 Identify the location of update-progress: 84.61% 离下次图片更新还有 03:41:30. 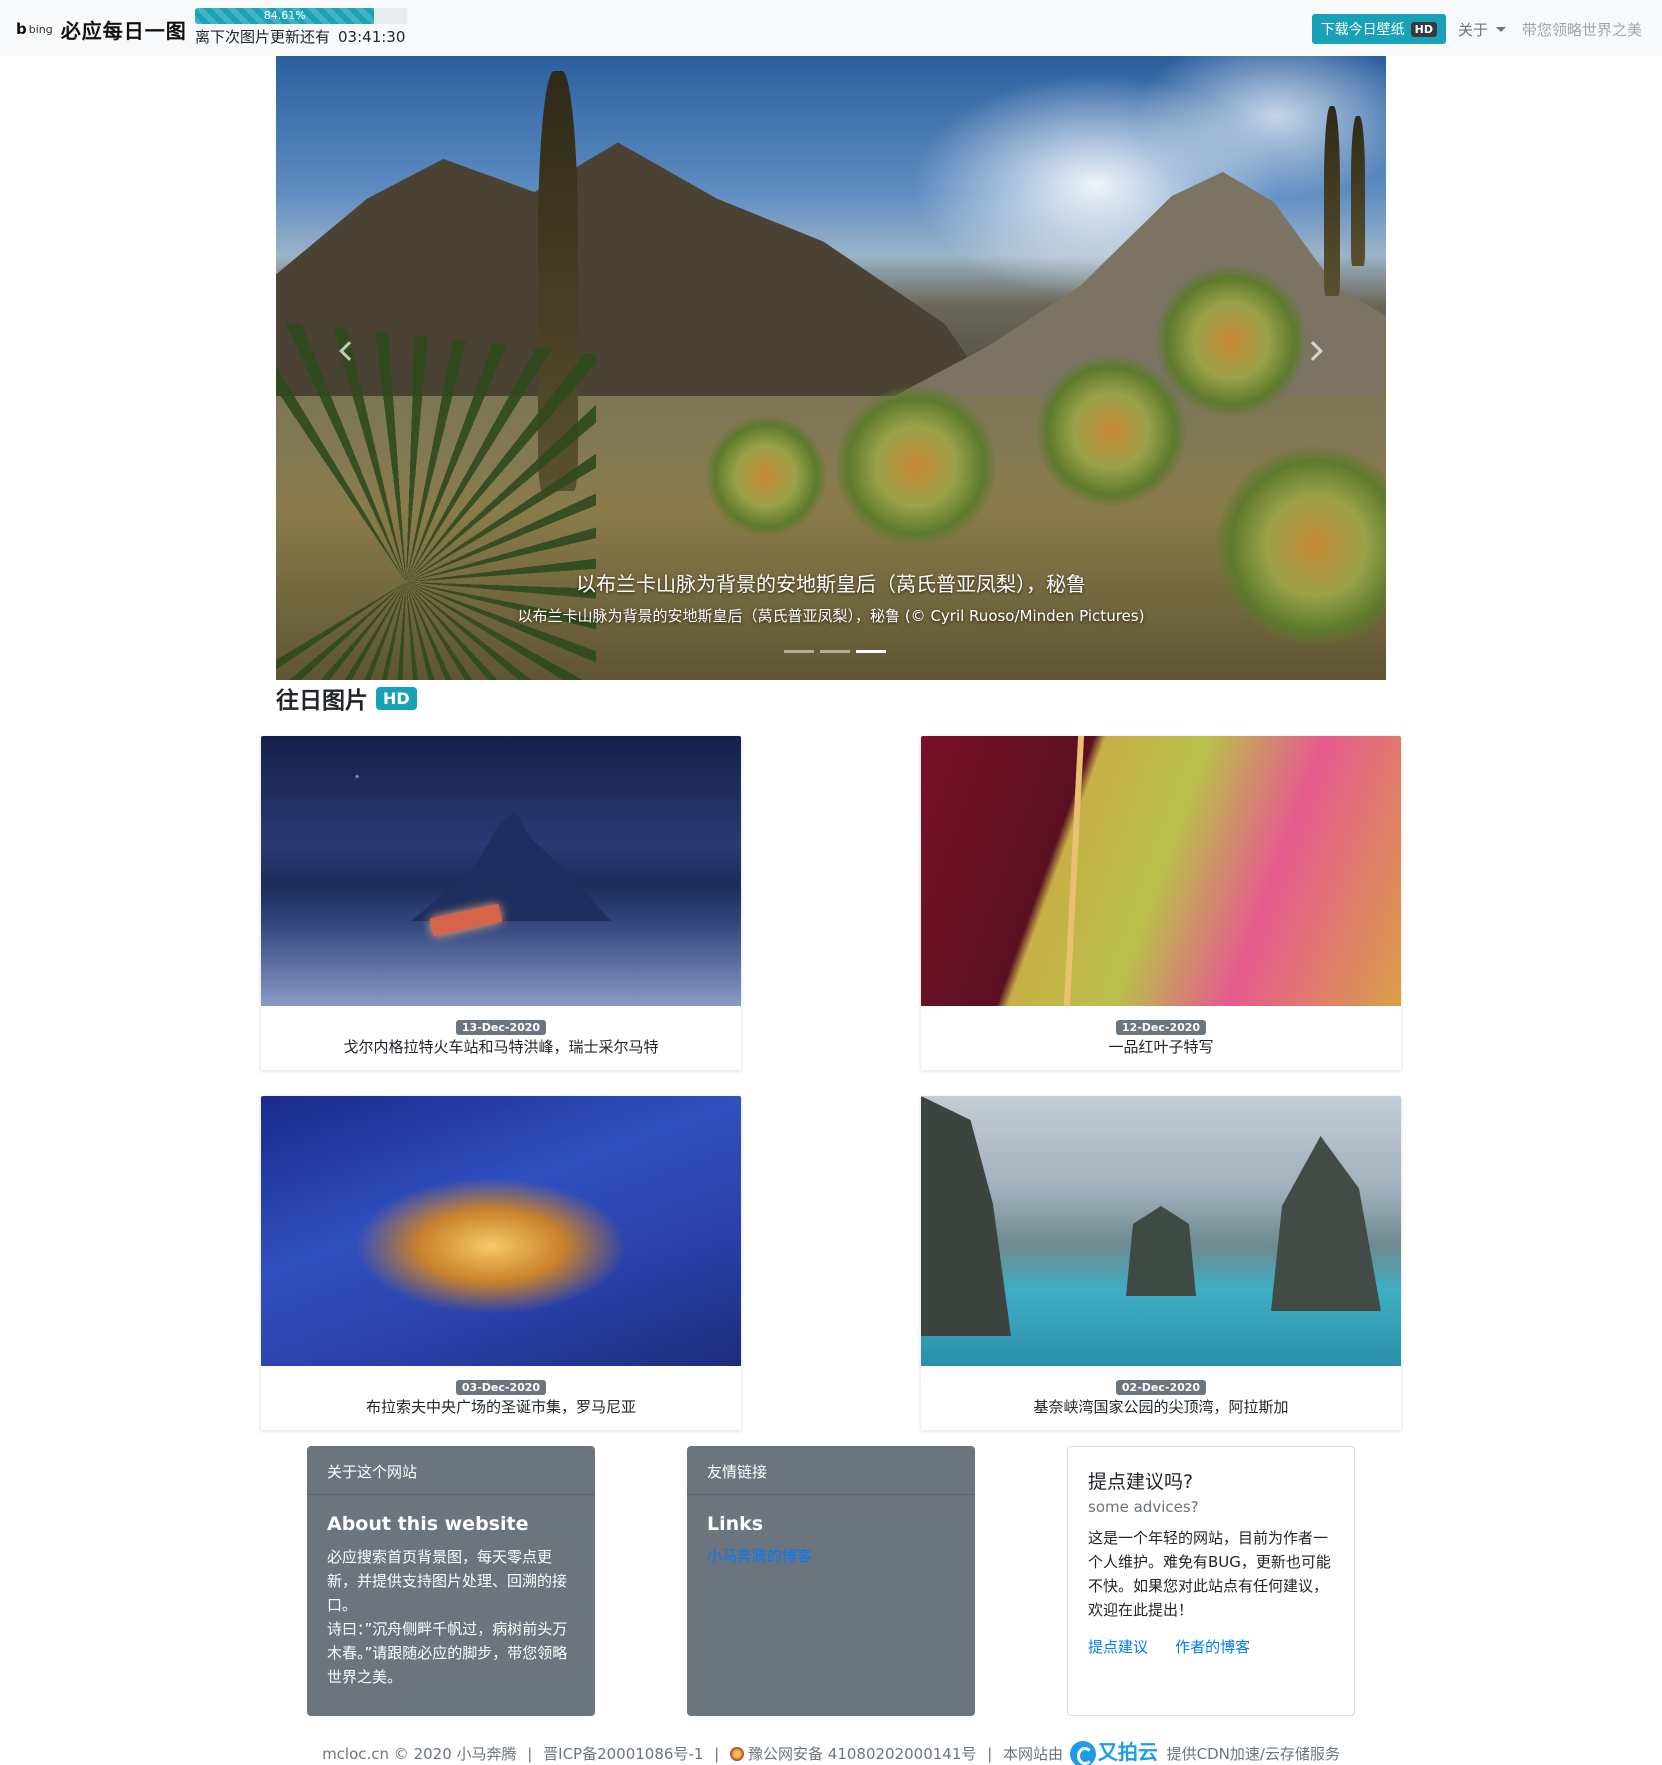
(301, 27).